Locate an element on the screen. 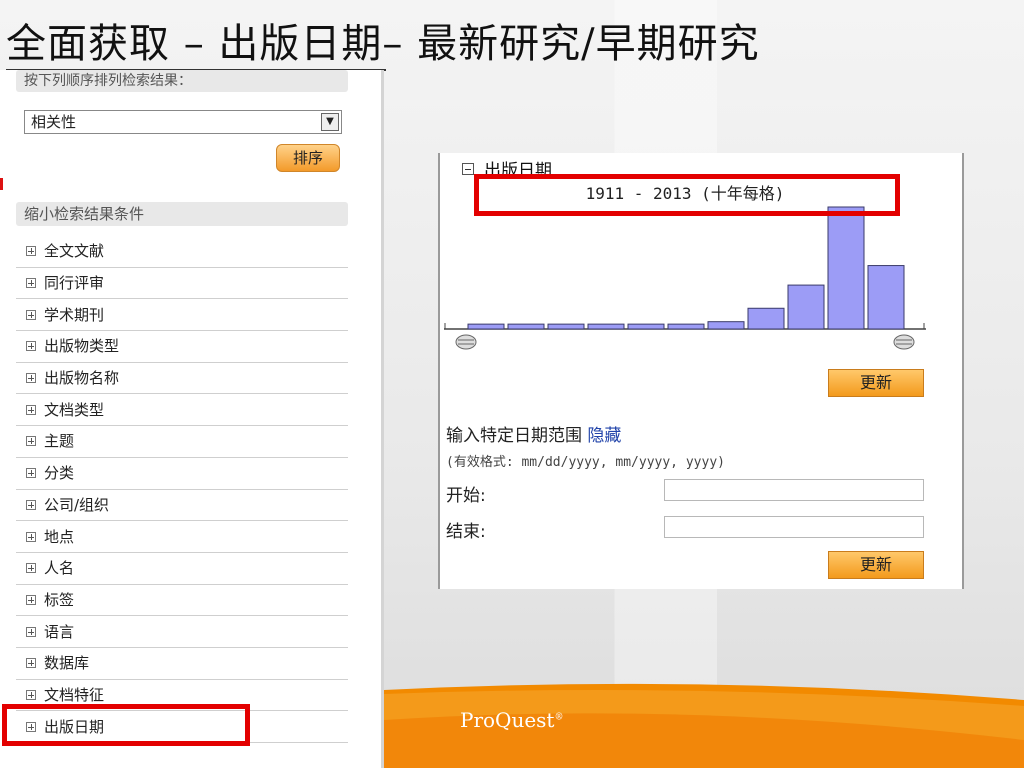  date-histogram is located at coordinates (685, 273).